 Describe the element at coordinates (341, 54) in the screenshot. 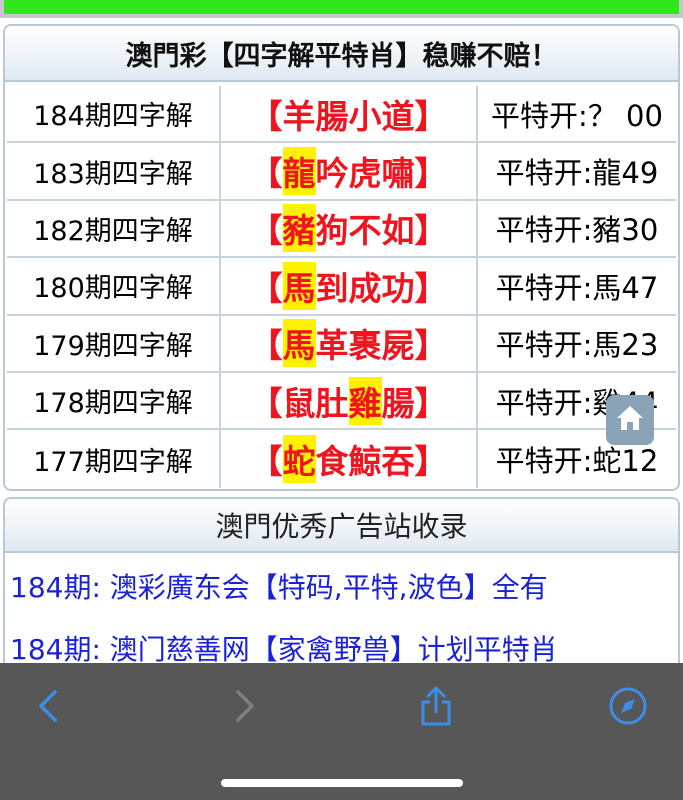

I see `page-title: 澳門彩【四字解平特肖】稳赚不赔！` at that location.